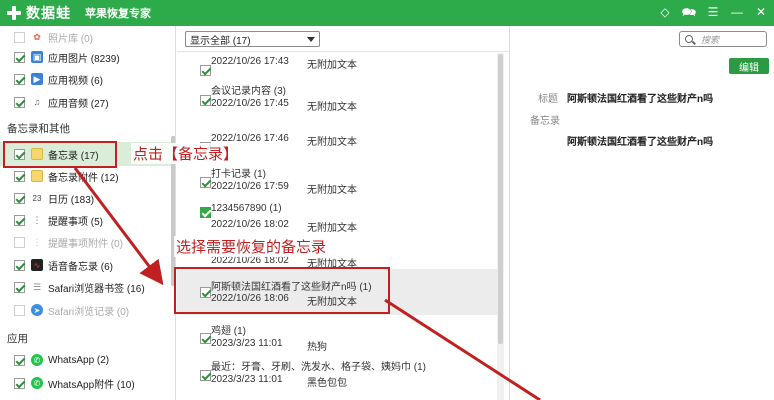 This screenshot has width=774, height=400. What do you see at coordinates (37, 265) in the screenshot?
I see `voice-memo-icon: ∿` at bounding box center [37, 265].